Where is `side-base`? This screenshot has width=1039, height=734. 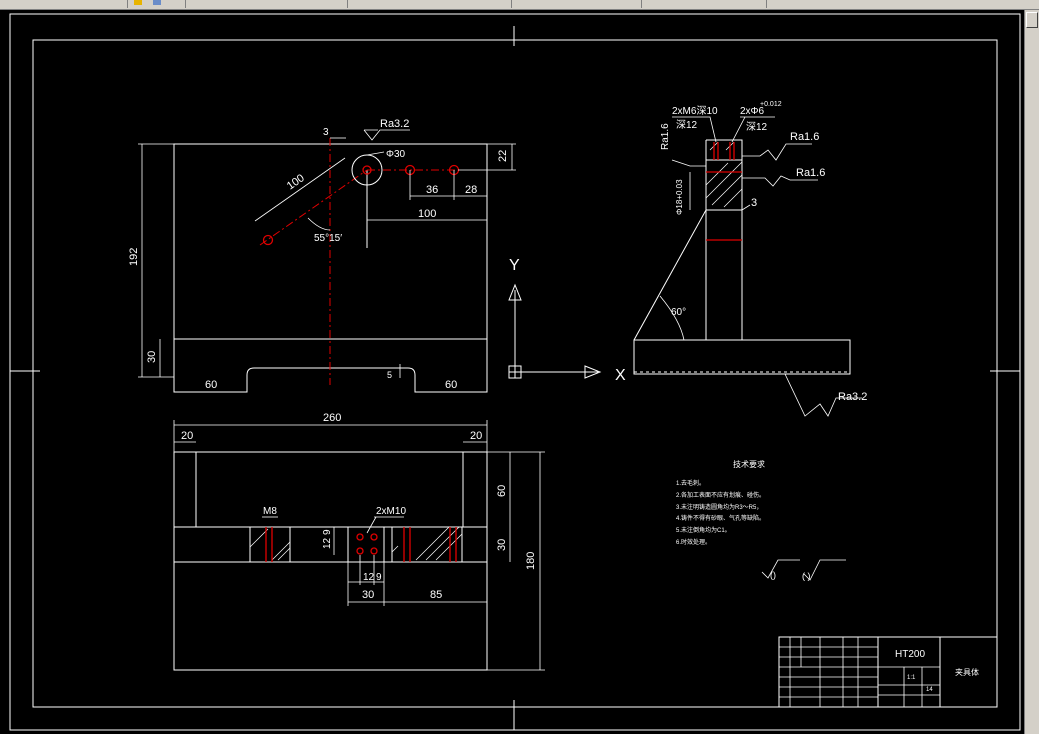
side-base is located at coordinates (742, 357).